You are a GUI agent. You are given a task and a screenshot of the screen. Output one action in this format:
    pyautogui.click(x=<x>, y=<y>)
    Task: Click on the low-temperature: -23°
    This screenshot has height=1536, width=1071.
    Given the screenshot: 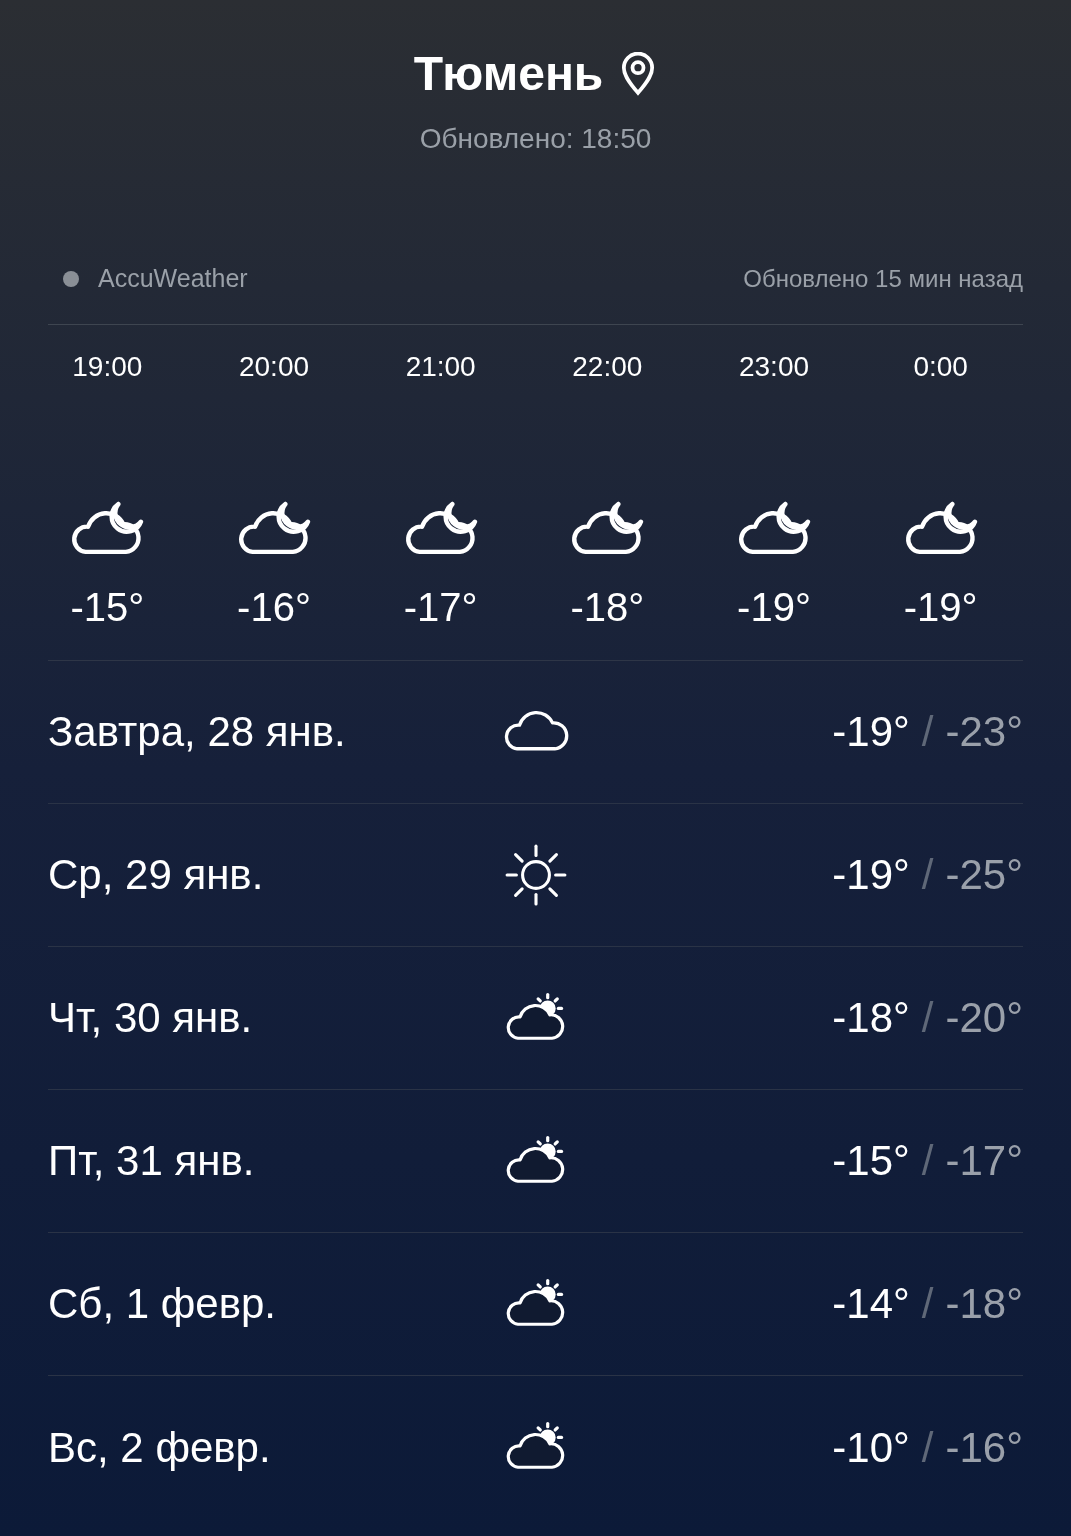 What is the action you would take?
    pyautogui.click(x=984, y=732)
    